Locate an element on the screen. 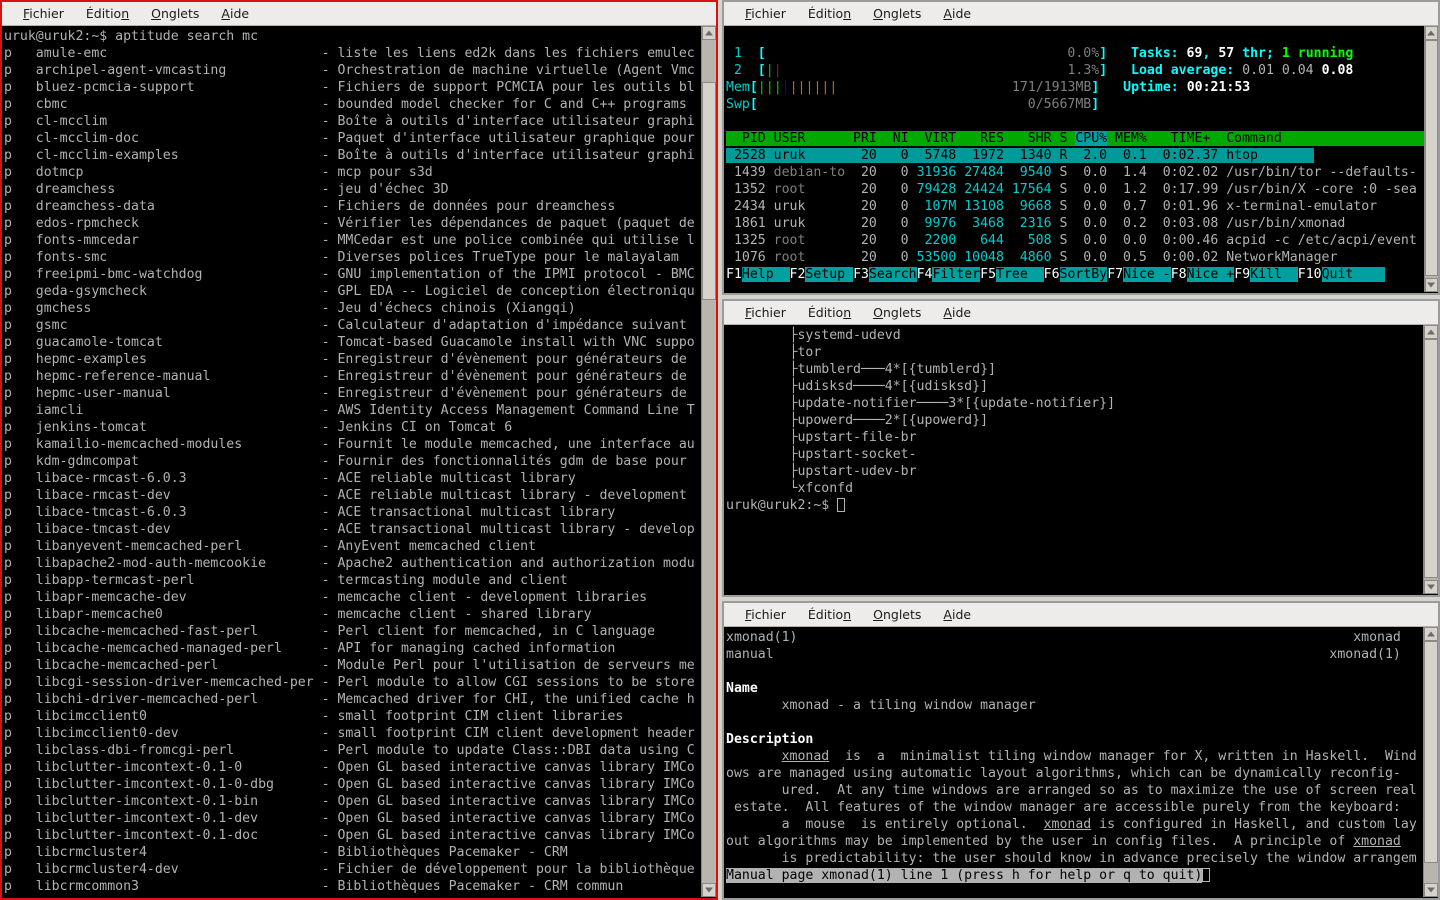 The height and width of the screenshot is (900, 1440). htop-fkey-kill: Kill is located at coordinates (1274, 274).